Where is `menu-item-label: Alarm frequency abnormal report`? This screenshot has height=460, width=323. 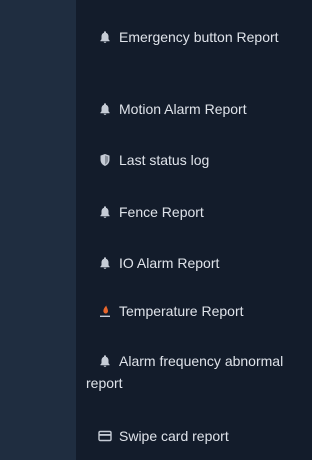
menu-item-label: Alarm frequency abnormal report is located at coordinates (185, 372).